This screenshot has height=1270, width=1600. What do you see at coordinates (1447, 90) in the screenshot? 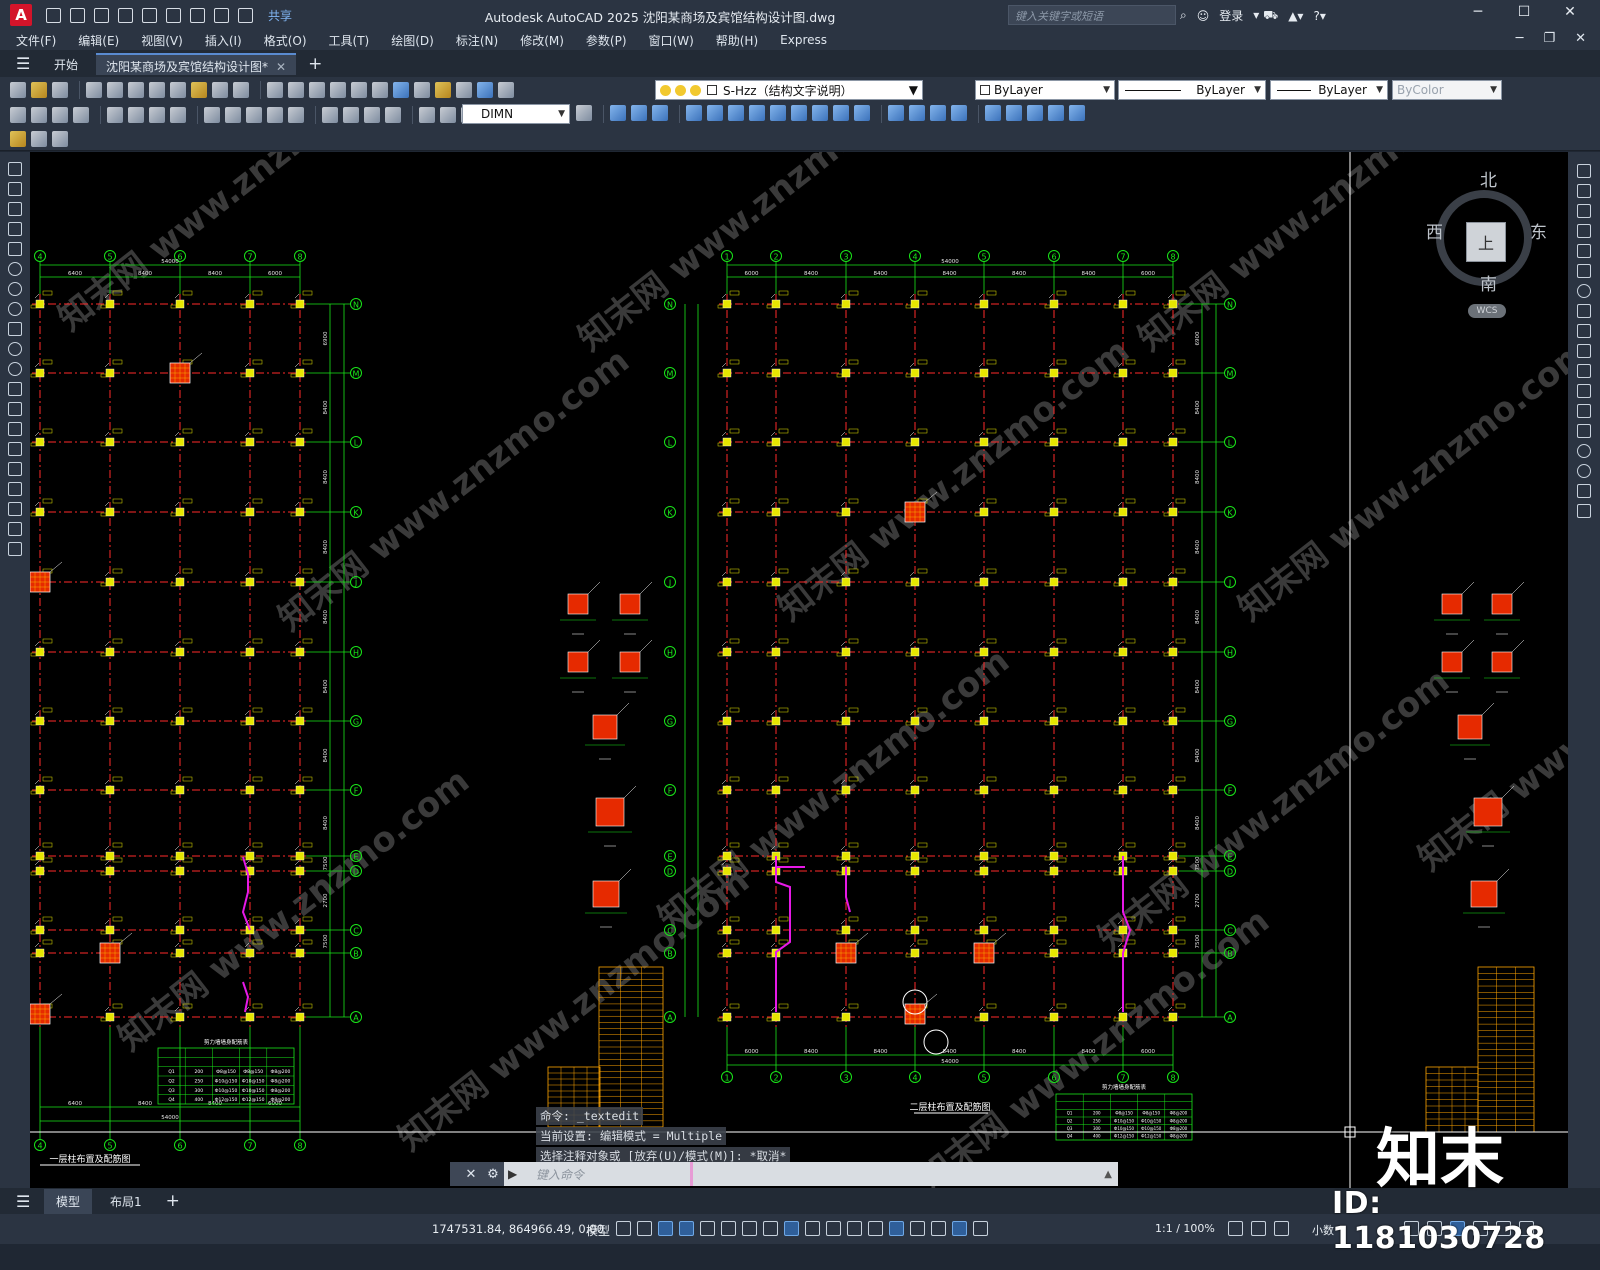
I see `plotstyle-dropdown: ByColor ▼` at bounding box center [1447, 90].